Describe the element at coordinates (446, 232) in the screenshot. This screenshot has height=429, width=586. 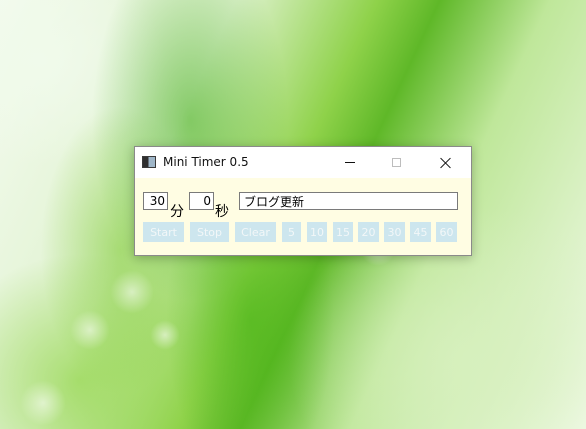
I see `preset-60-button: 60` at that location.